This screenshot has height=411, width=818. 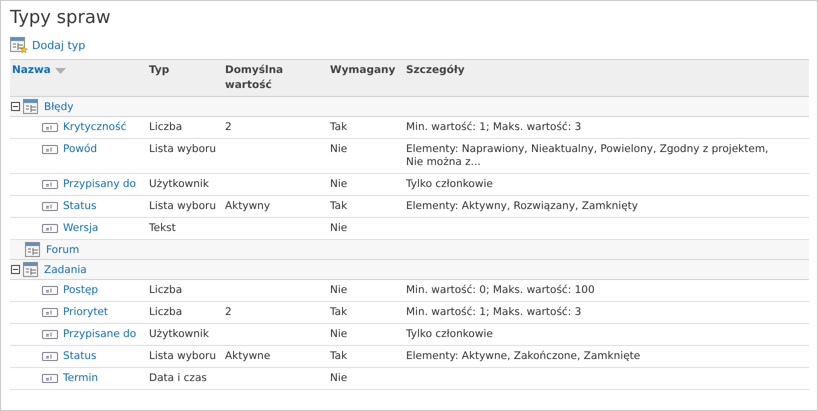 I want to click on table-cell: Data i czas, so click(x=178, y=378).